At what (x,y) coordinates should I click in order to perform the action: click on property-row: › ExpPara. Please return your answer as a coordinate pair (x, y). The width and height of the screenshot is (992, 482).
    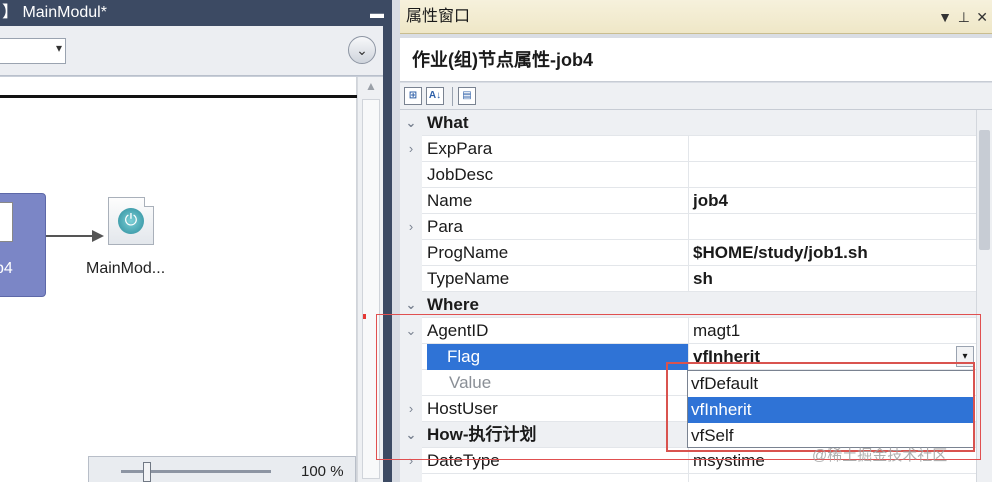
    Looking at the image, I should click on (688, 149).